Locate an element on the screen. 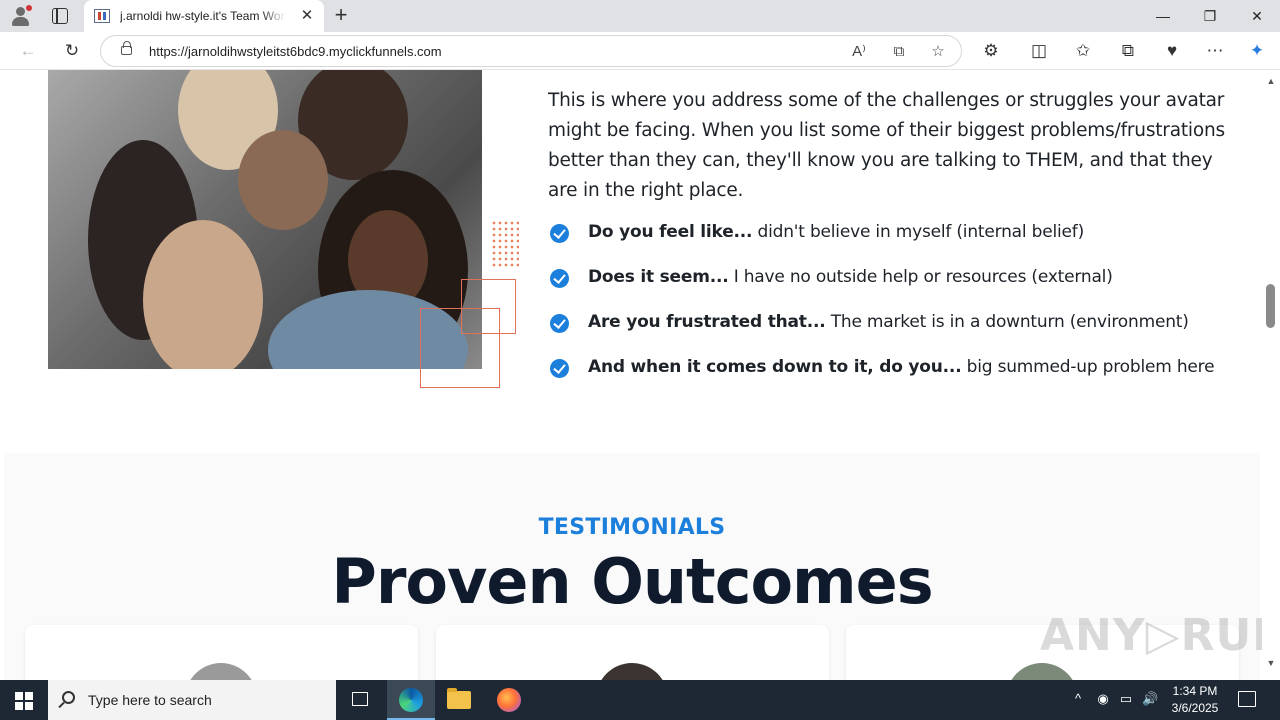 Image resolution: width=1280 pixels, height=720 pixels. task-view-icon is located at coordinates (360, 699).